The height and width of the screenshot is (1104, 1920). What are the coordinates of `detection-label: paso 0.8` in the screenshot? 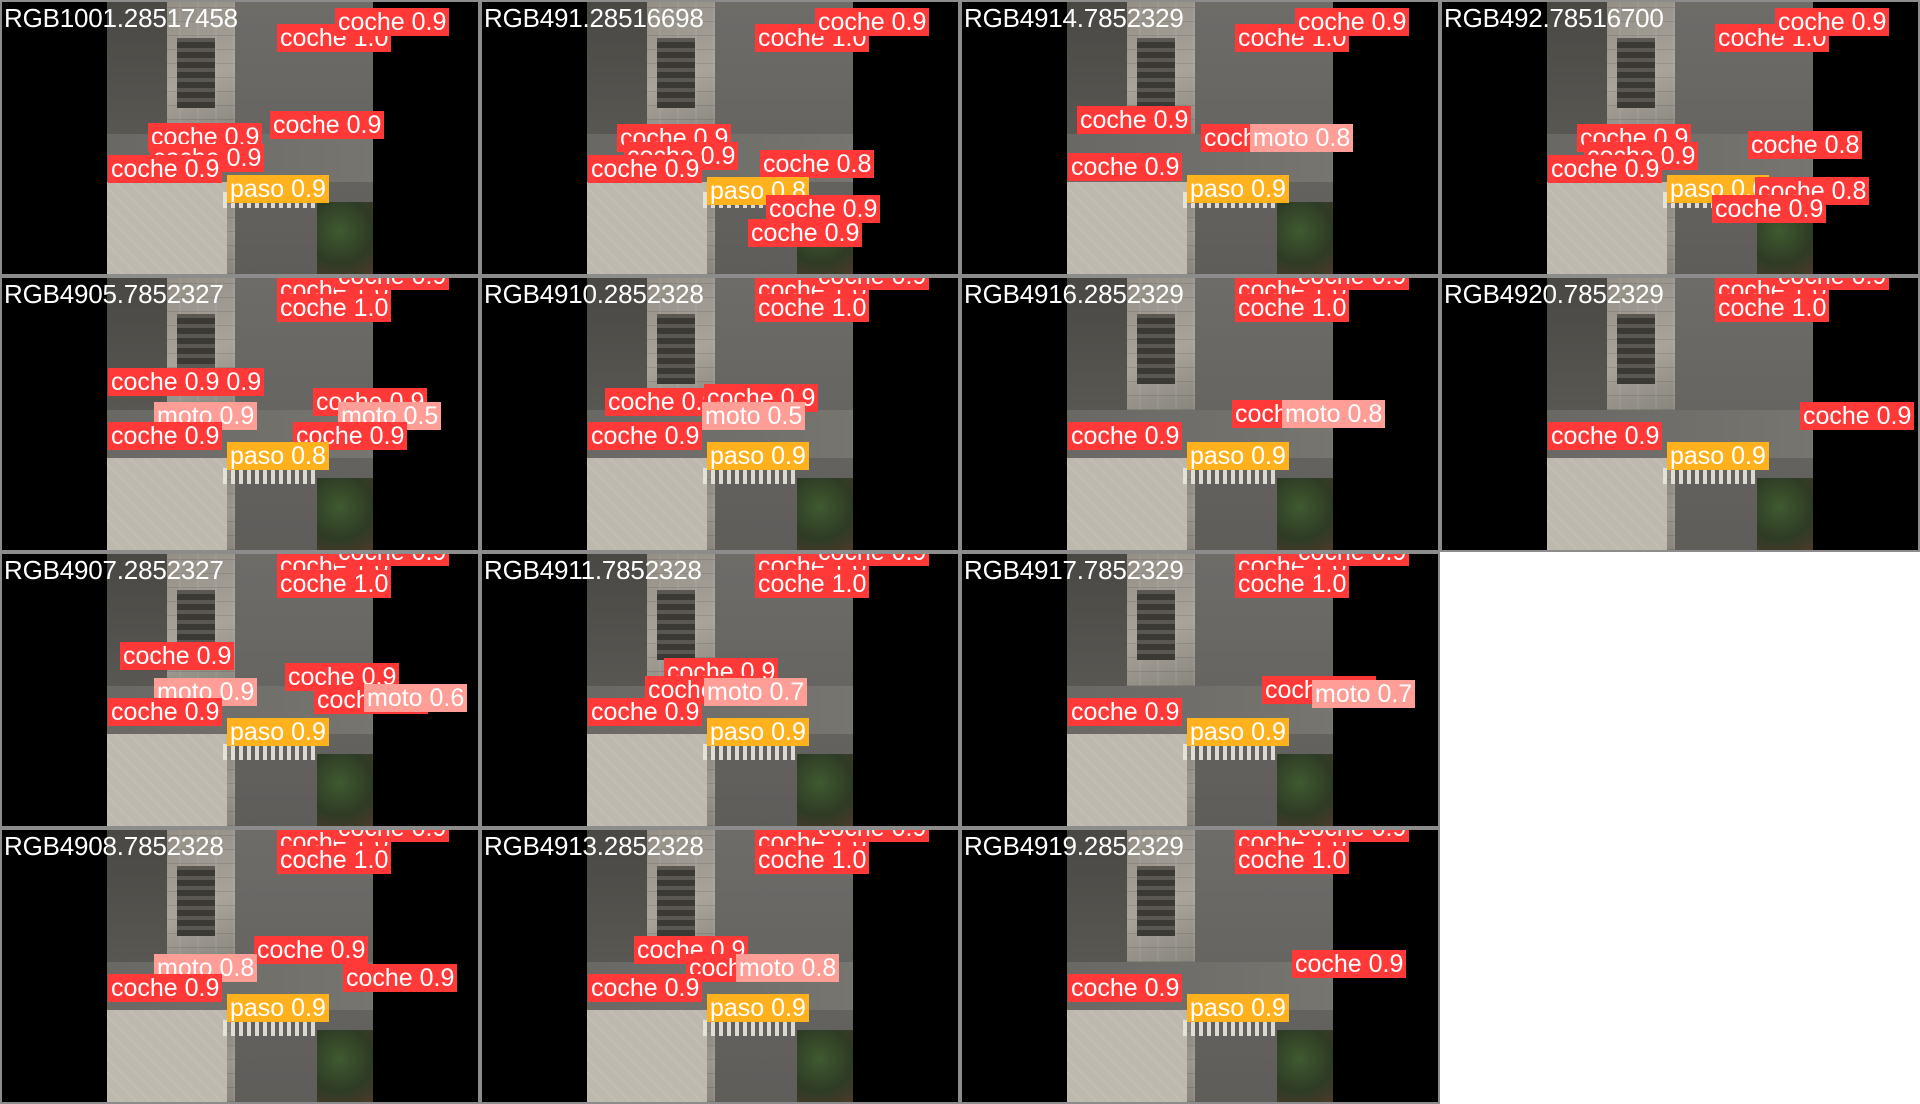 It's located at (278, 456).